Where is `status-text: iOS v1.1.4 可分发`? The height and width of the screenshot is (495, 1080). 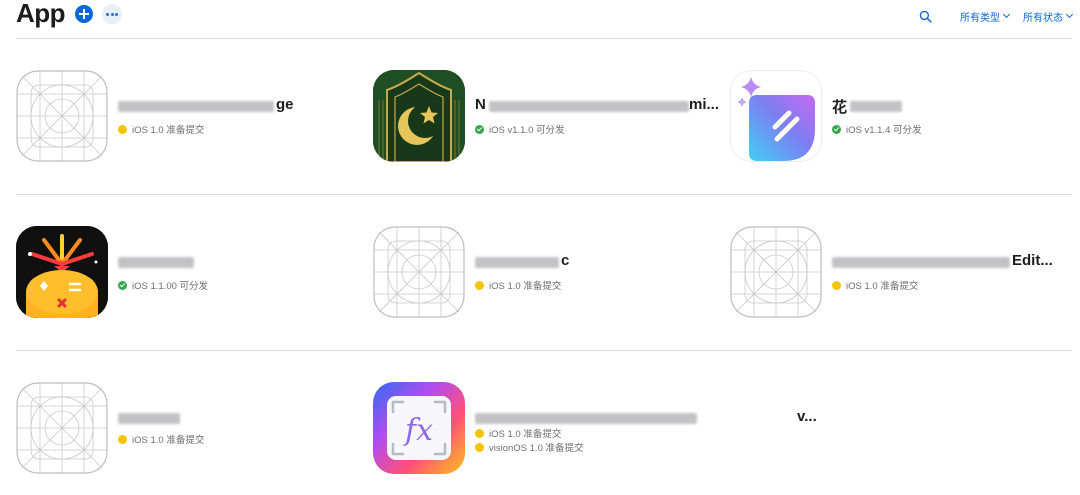 status-text: iOS v1.1.4 可分发 is located at coordinates (884, 130).